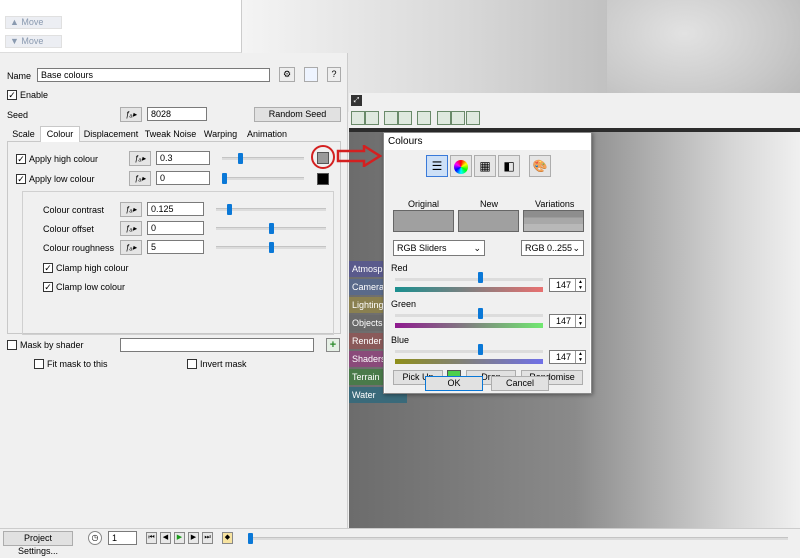  Describe the element at coordinates (165, 538) in the screenshot. I see `prev-frame-icon: ◀` at that location.